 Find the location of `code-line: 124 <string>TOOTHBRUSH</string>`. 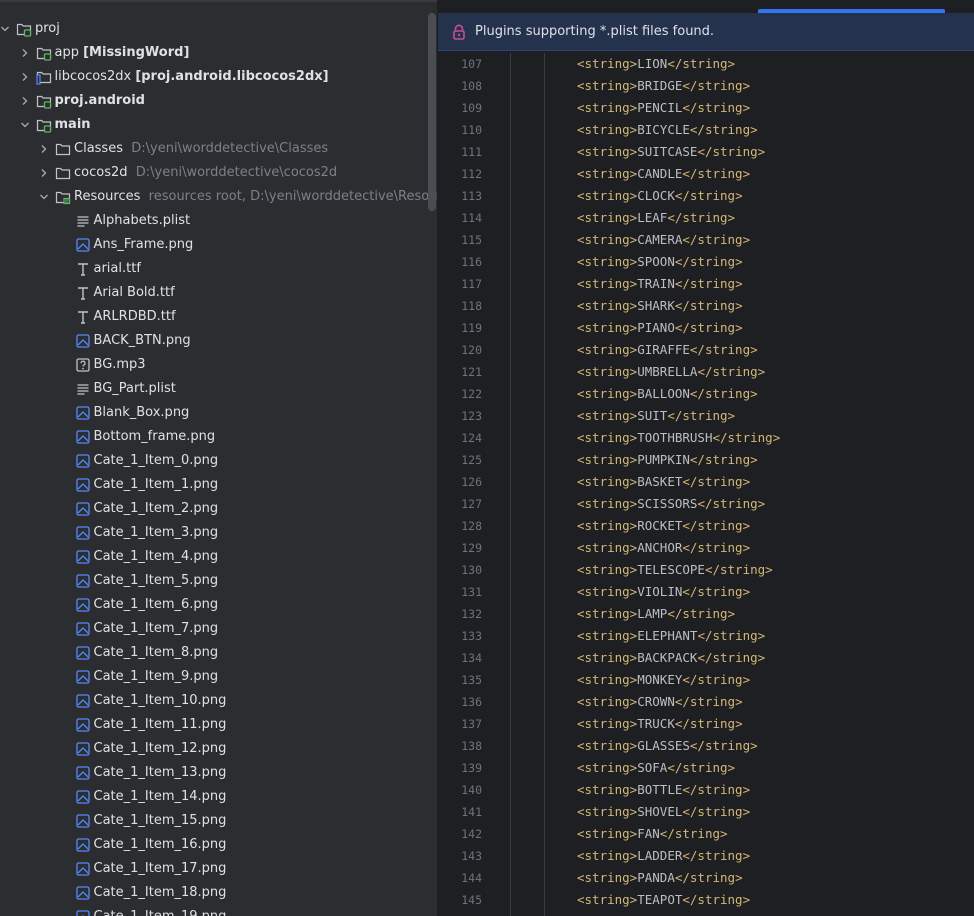

code-line: 124 <string>TOOTHBRUSH</string> is located at coordinates (706, 438).